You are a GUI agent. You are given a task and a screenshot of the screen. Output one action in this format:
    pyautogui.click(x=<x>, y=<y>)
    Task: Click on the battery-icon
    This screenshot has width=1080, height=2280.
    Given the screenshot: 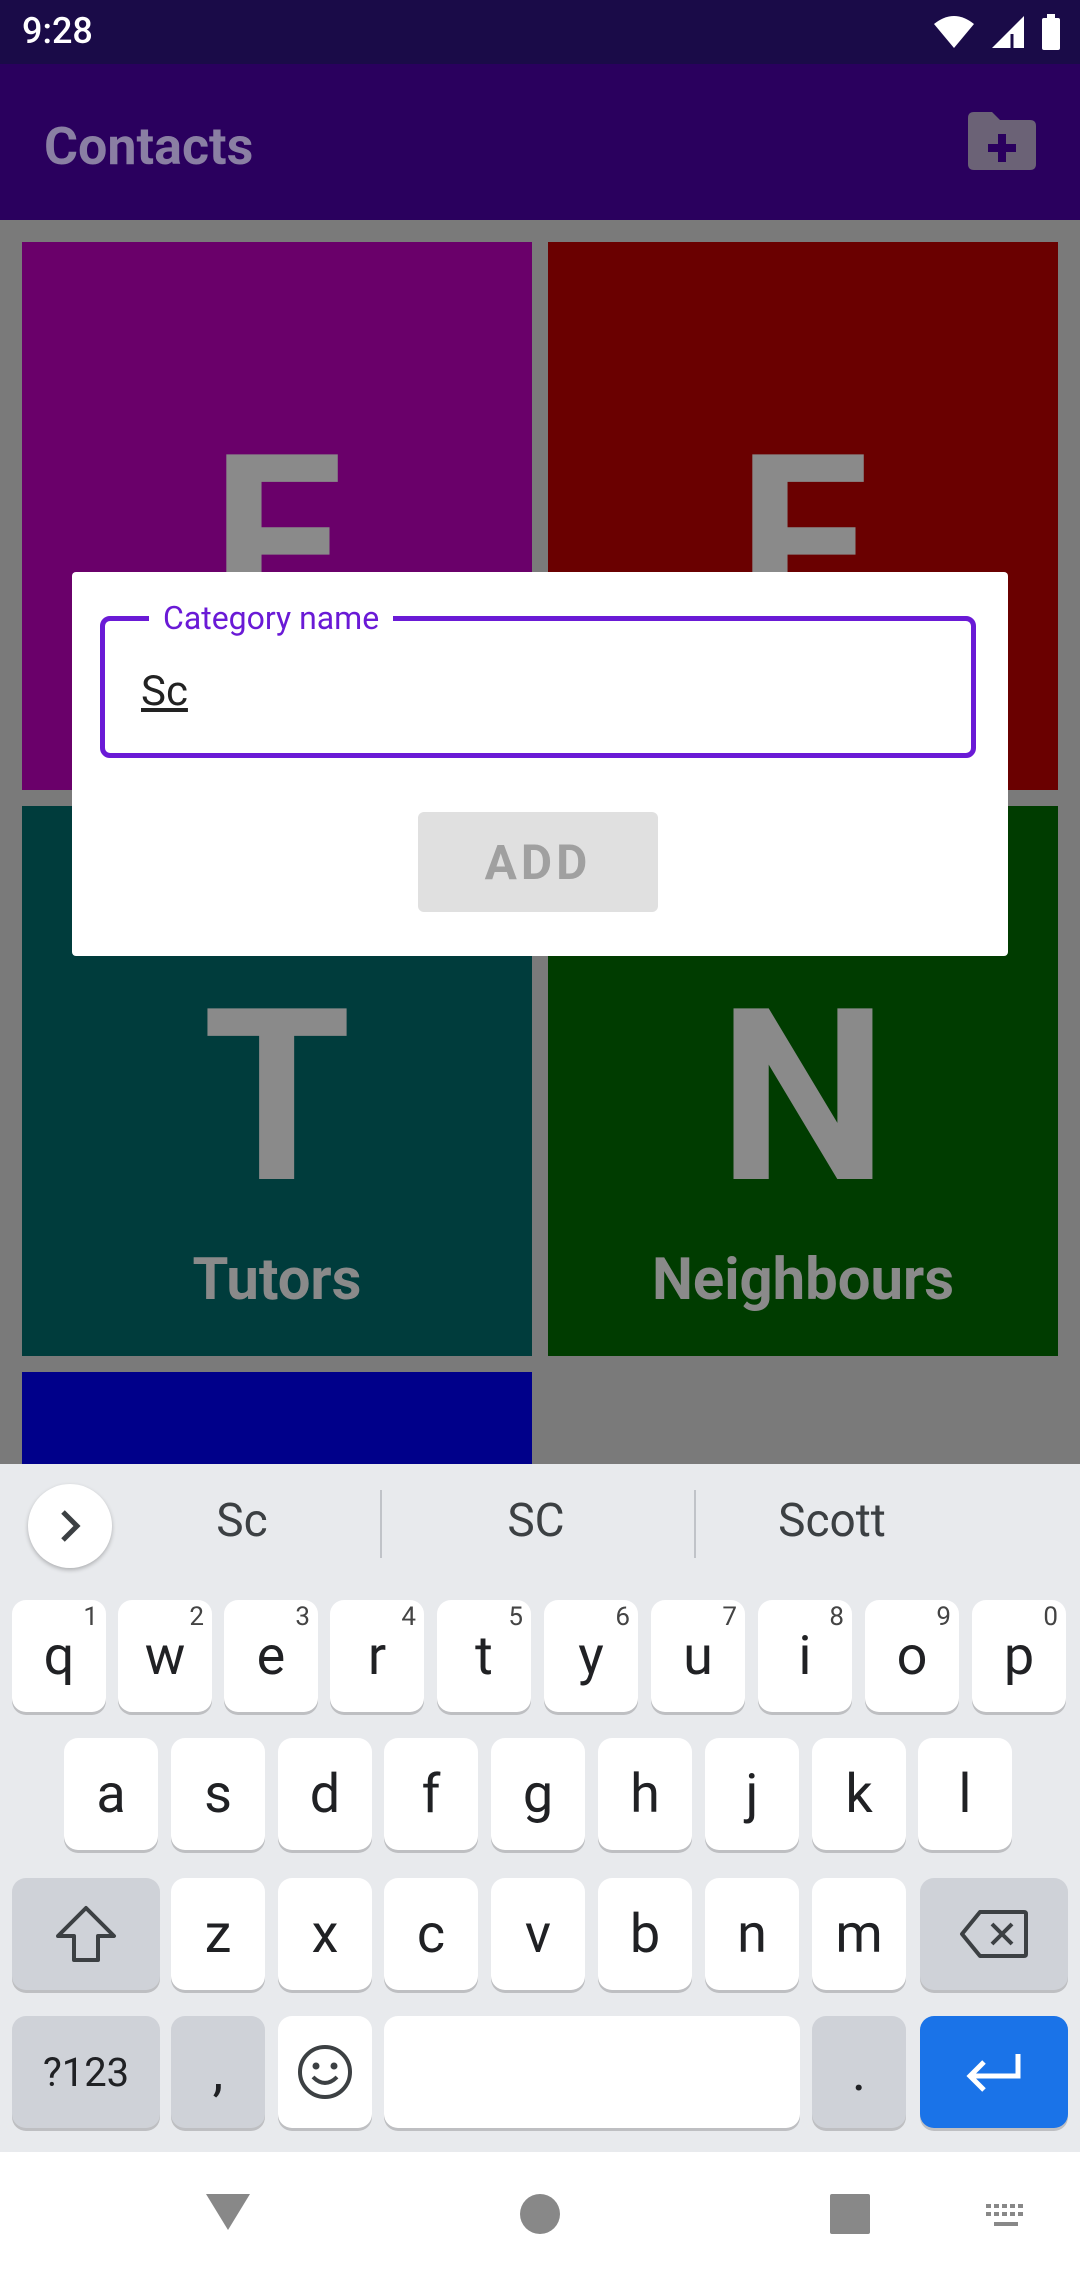 What is the action you would take?
    pyautogui.click(x=1051, y=32)
    